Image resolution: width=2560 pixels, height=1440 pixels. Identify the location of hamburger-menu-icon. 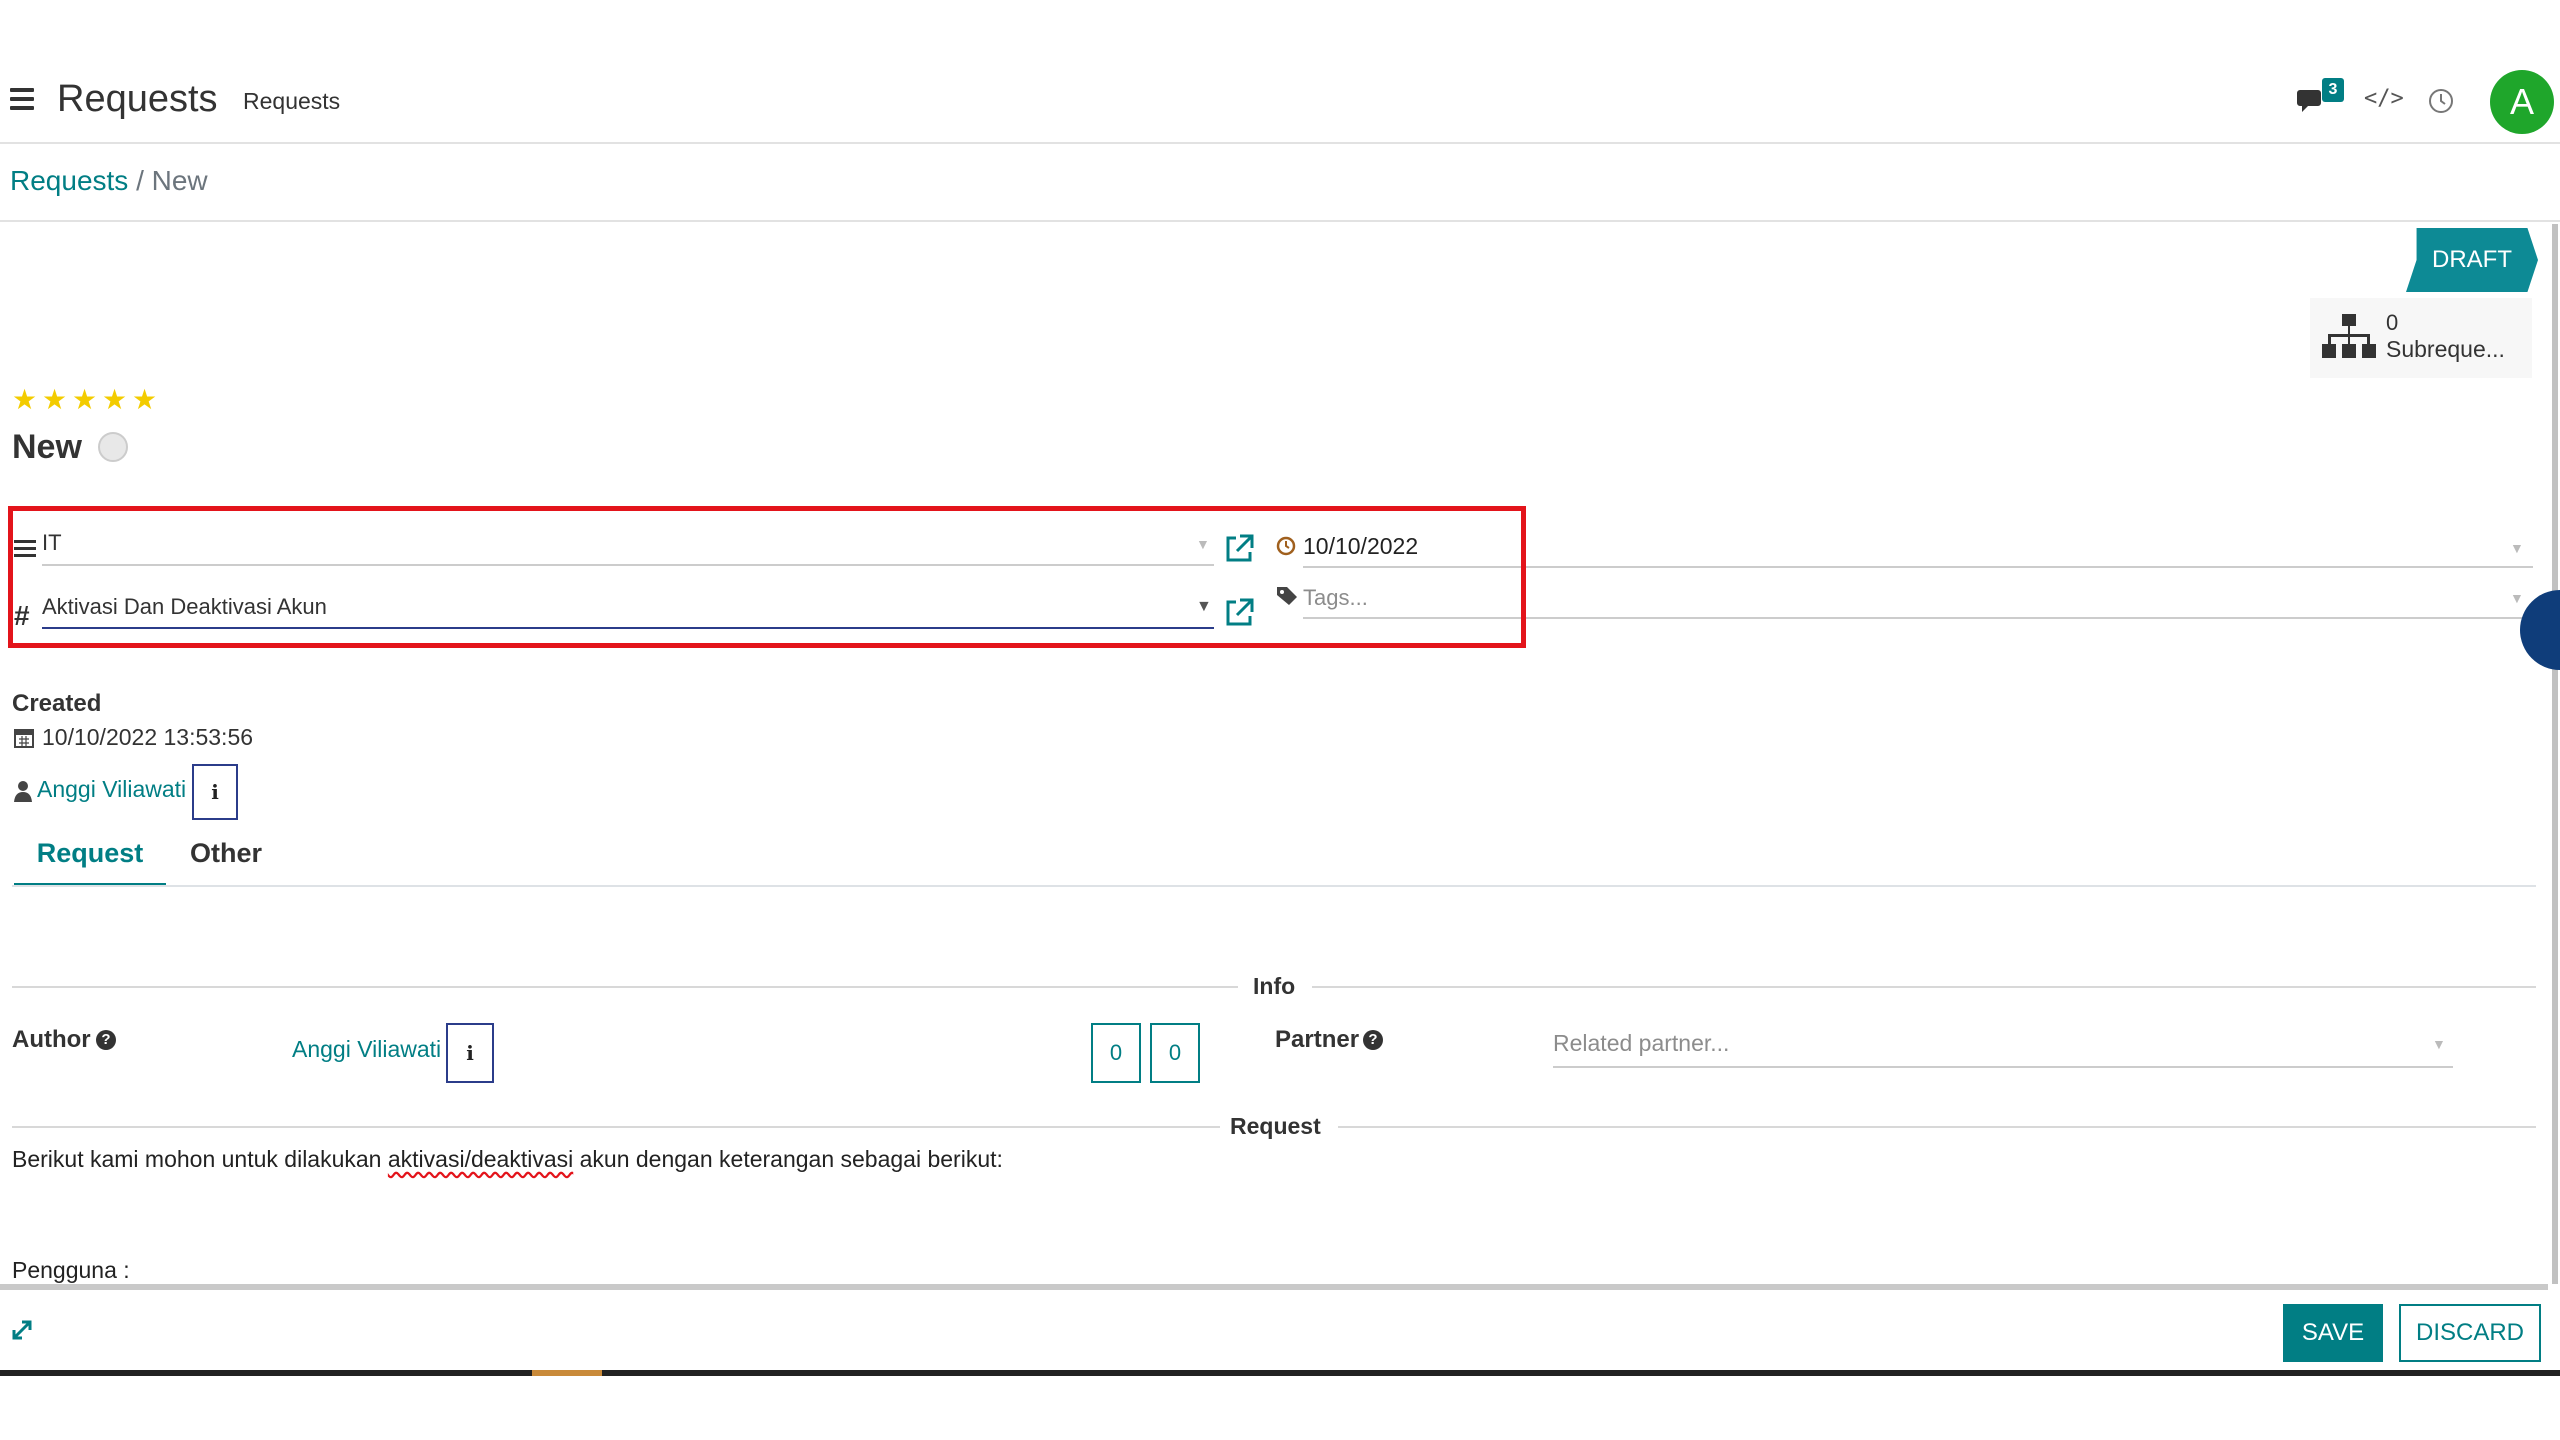
(22, 99).